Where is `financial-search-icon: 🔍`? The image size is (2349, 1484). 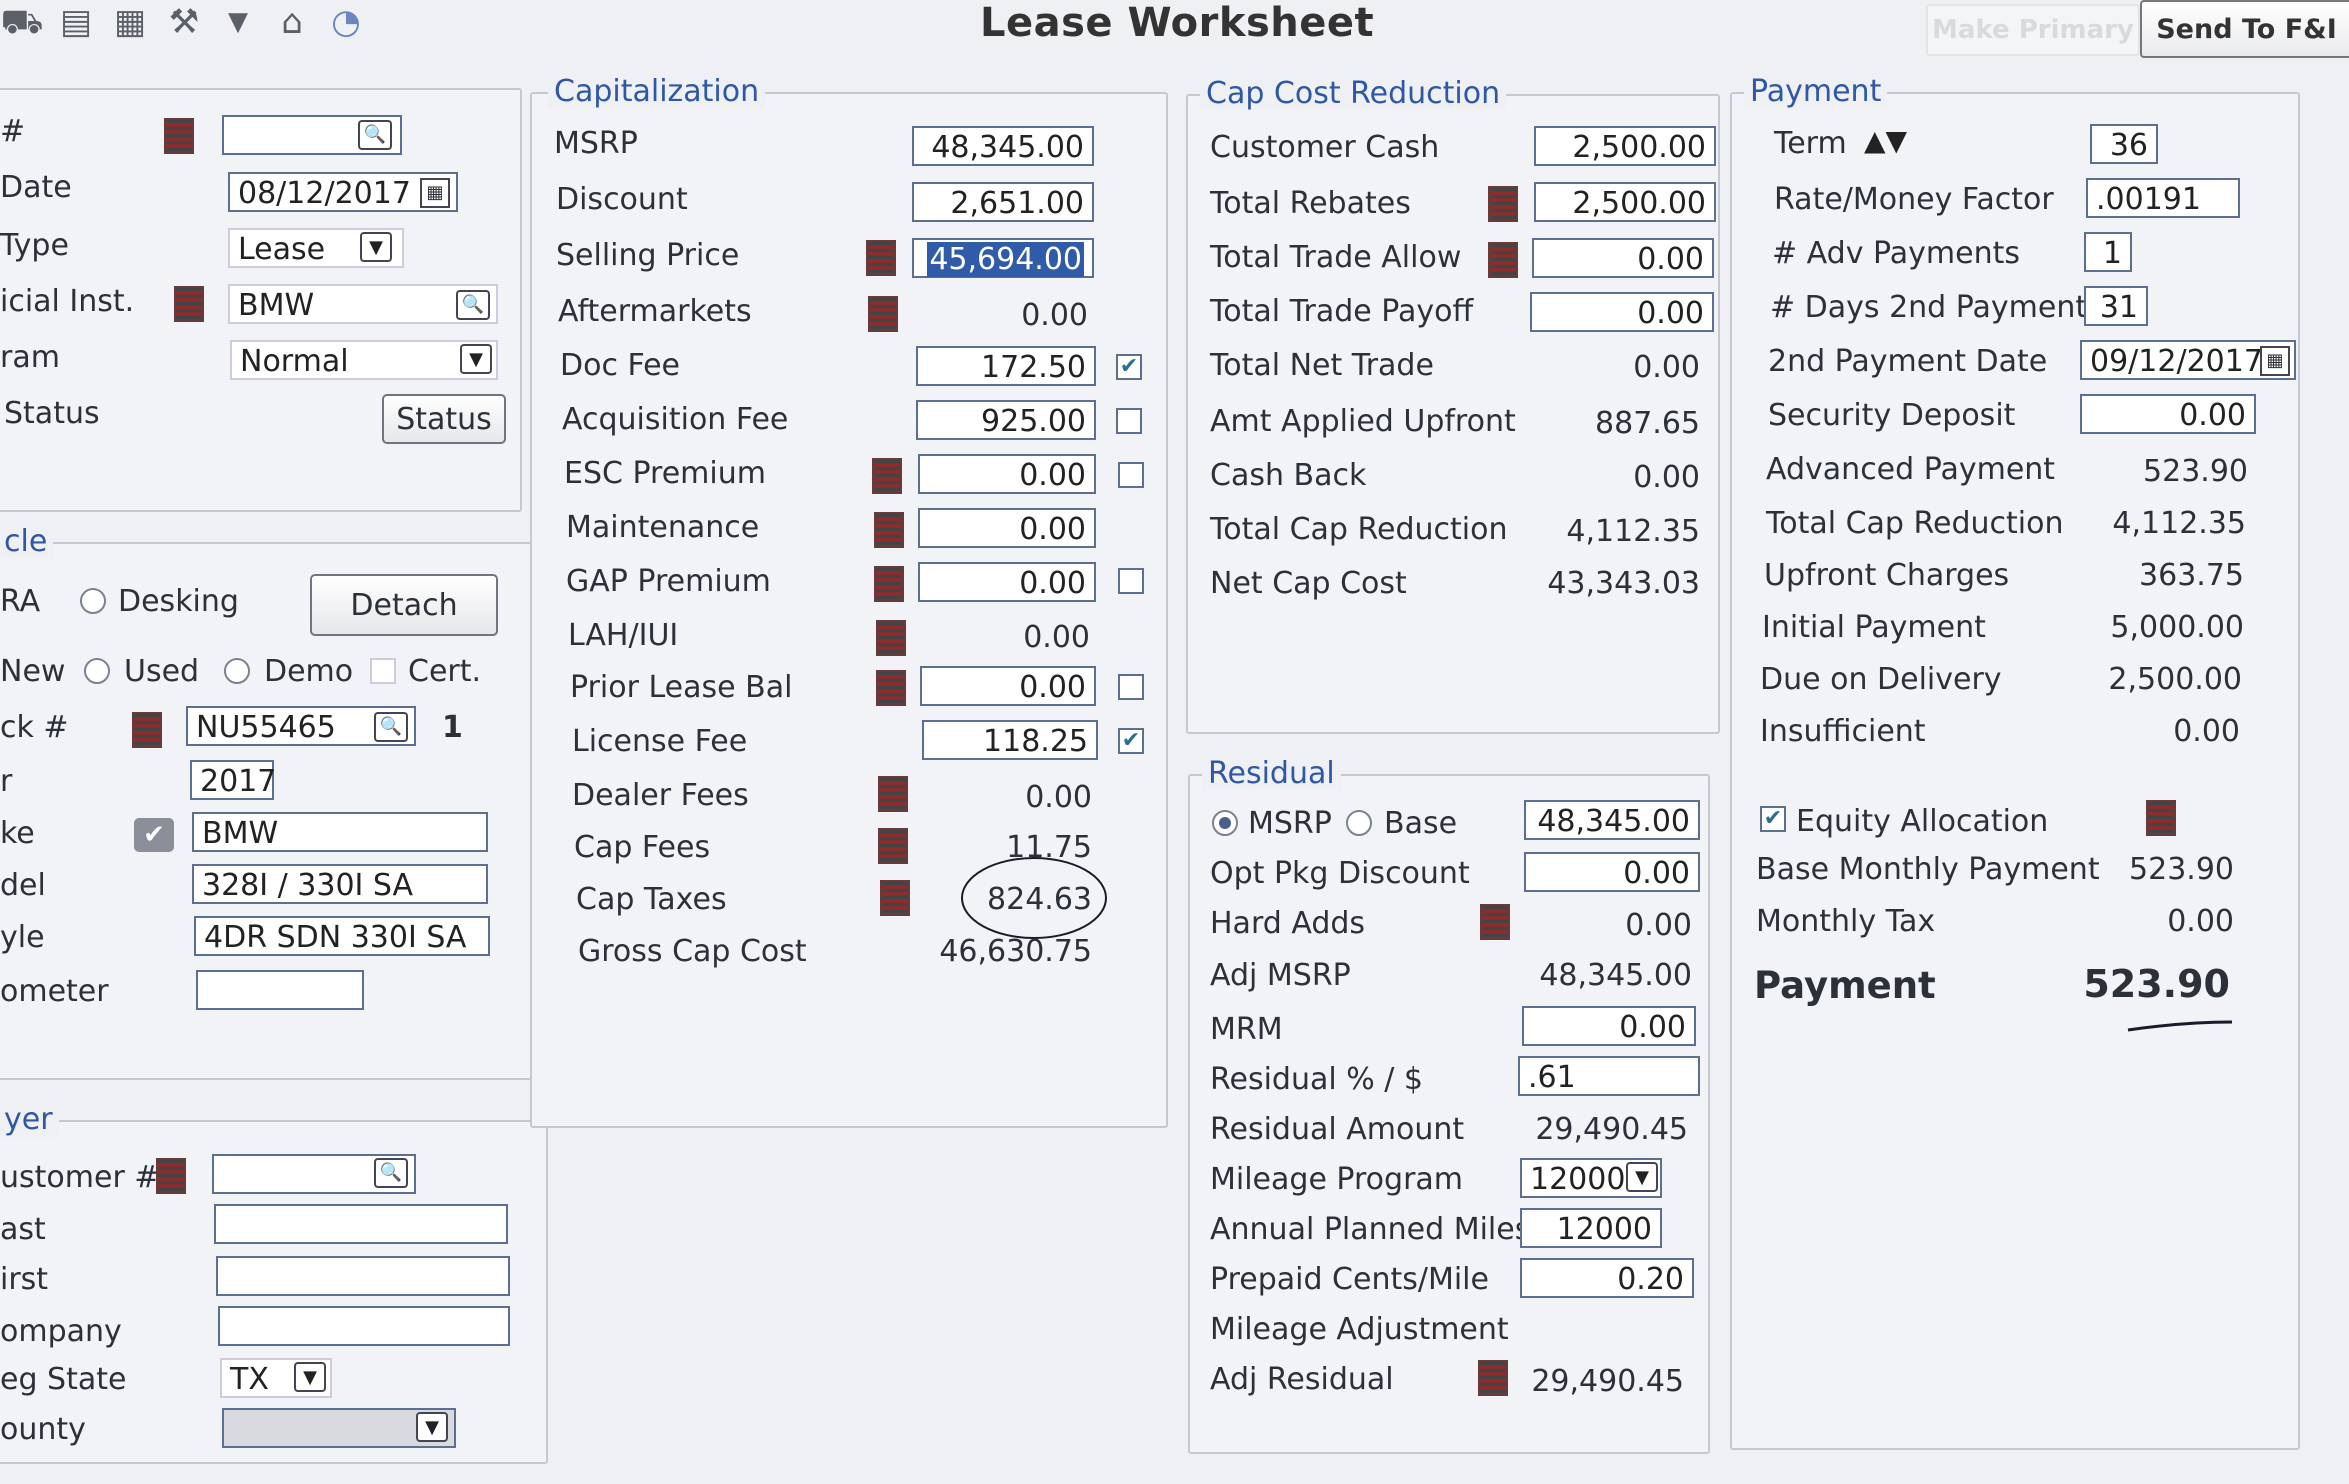 financial-search-icon: 🔍 is located at coordinates (473, 305).